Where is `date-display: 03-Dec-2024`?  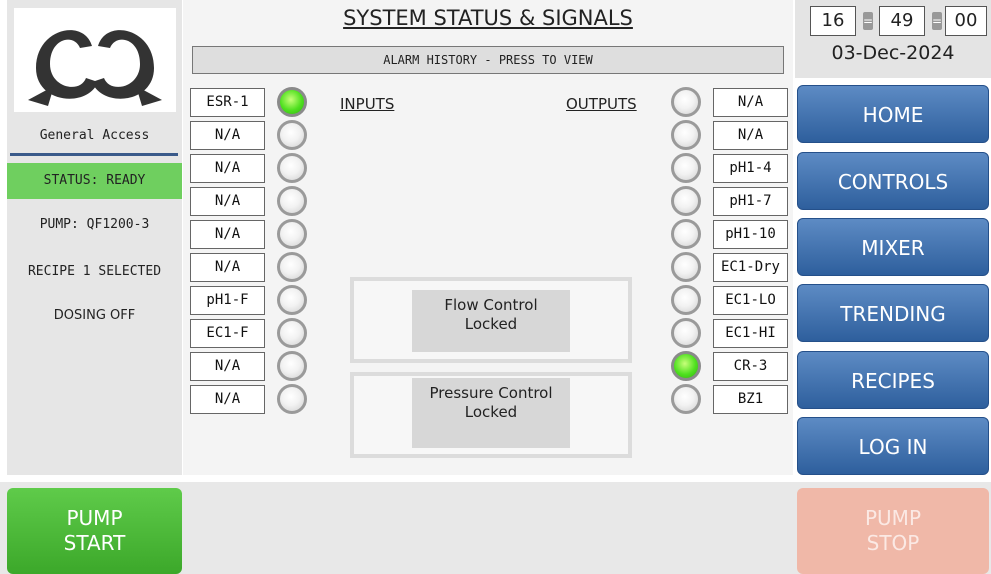
date-display: 03-Dec-2024 is located at coordinates (893, 53).